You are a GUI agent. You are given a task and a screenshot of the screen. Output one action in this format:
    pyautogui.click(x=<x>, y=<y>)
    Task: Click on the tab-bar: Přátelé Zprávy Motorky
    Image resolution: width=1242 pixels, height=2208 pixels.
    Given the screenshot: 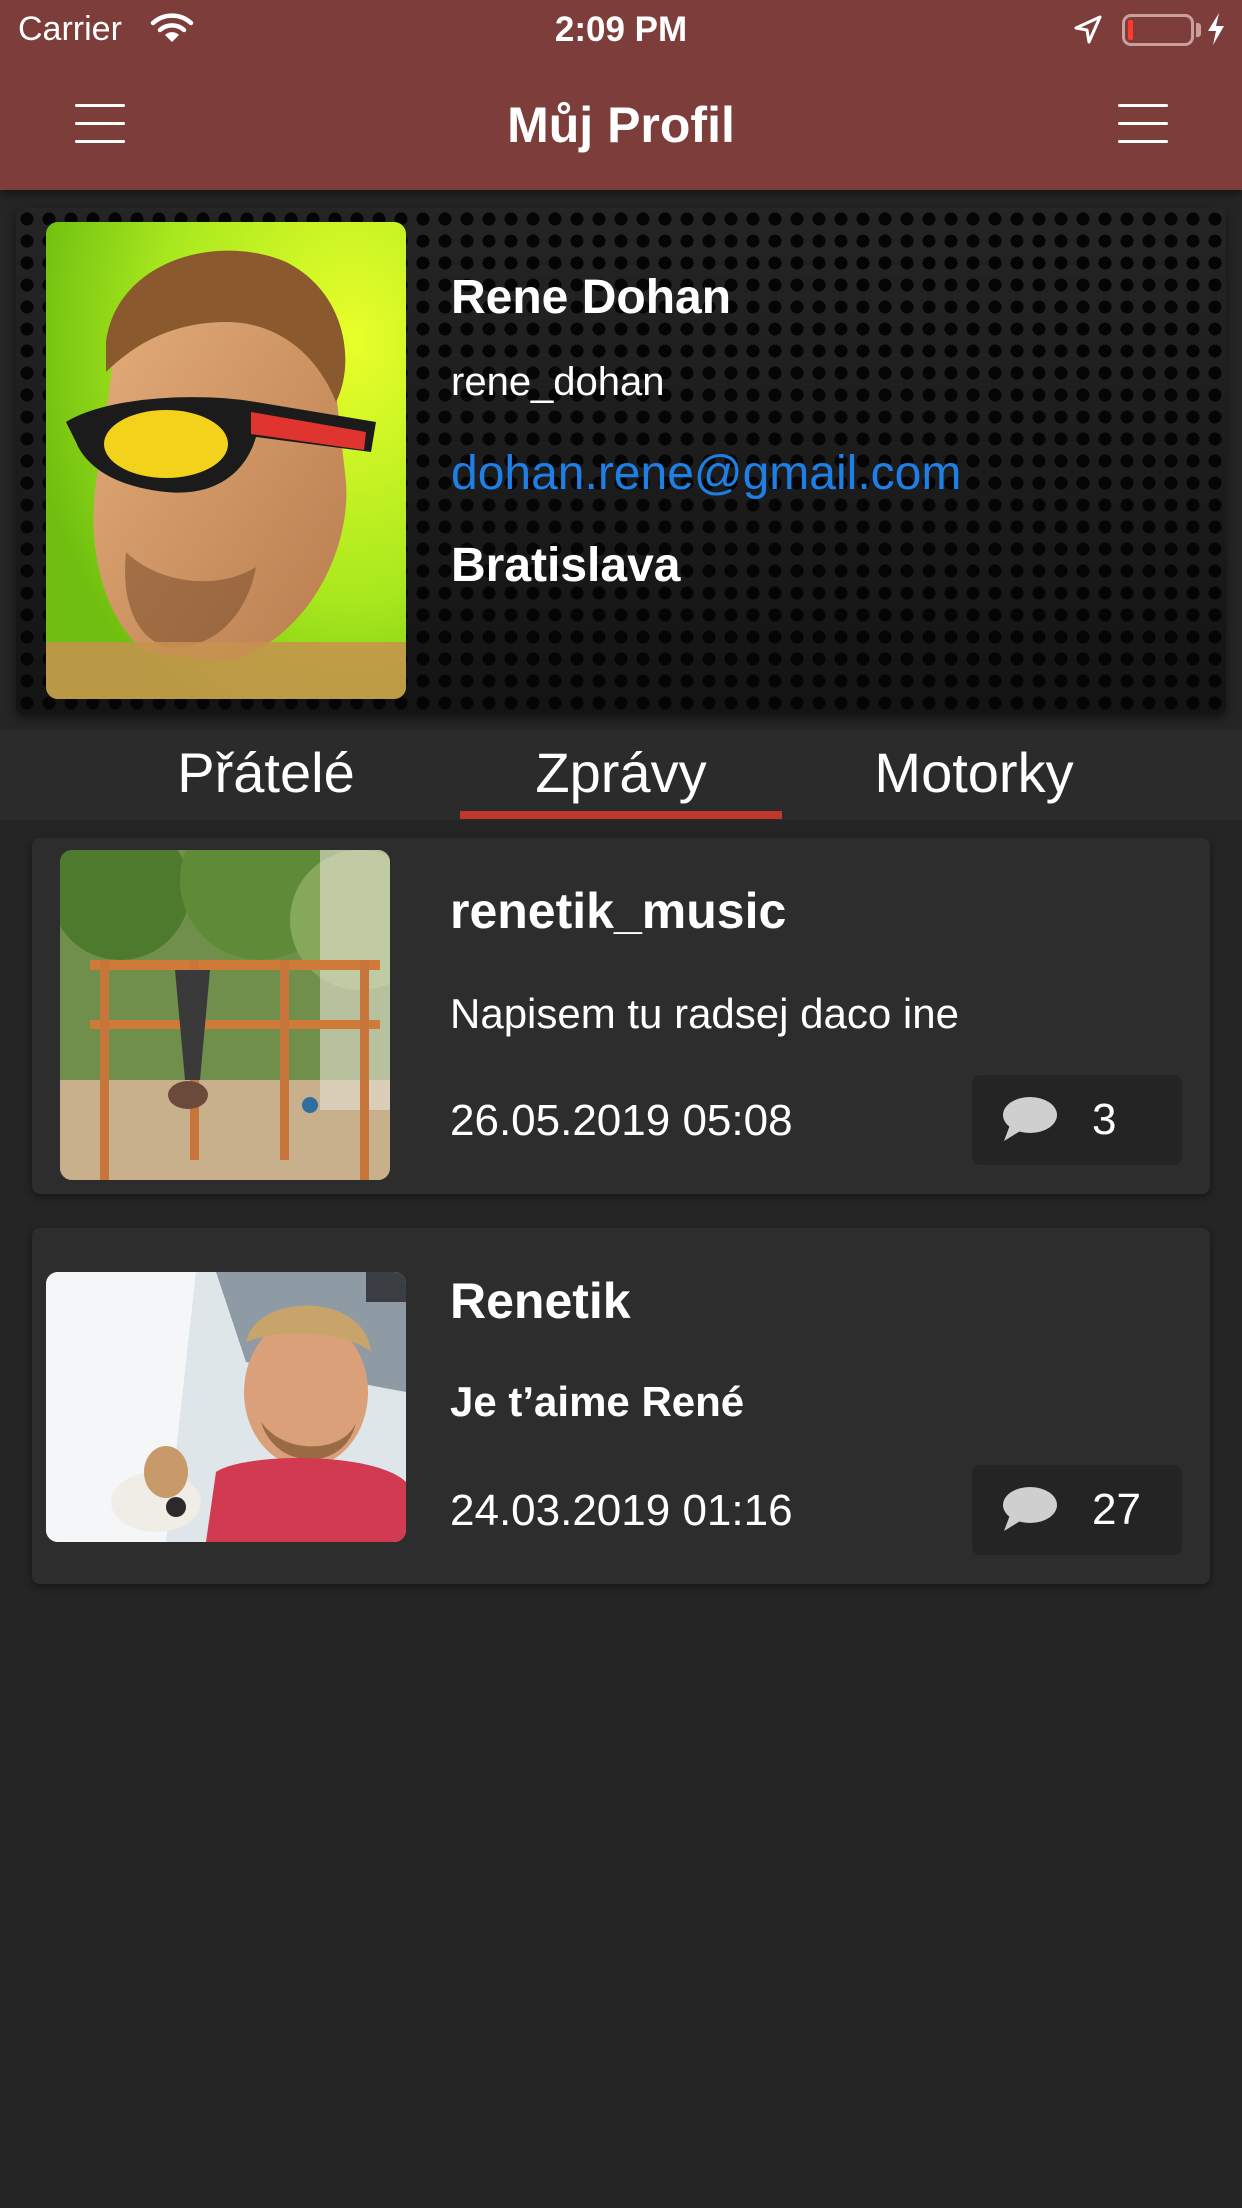 What is the action you would take?
    pyautogui.click(x=621, y=775)
    